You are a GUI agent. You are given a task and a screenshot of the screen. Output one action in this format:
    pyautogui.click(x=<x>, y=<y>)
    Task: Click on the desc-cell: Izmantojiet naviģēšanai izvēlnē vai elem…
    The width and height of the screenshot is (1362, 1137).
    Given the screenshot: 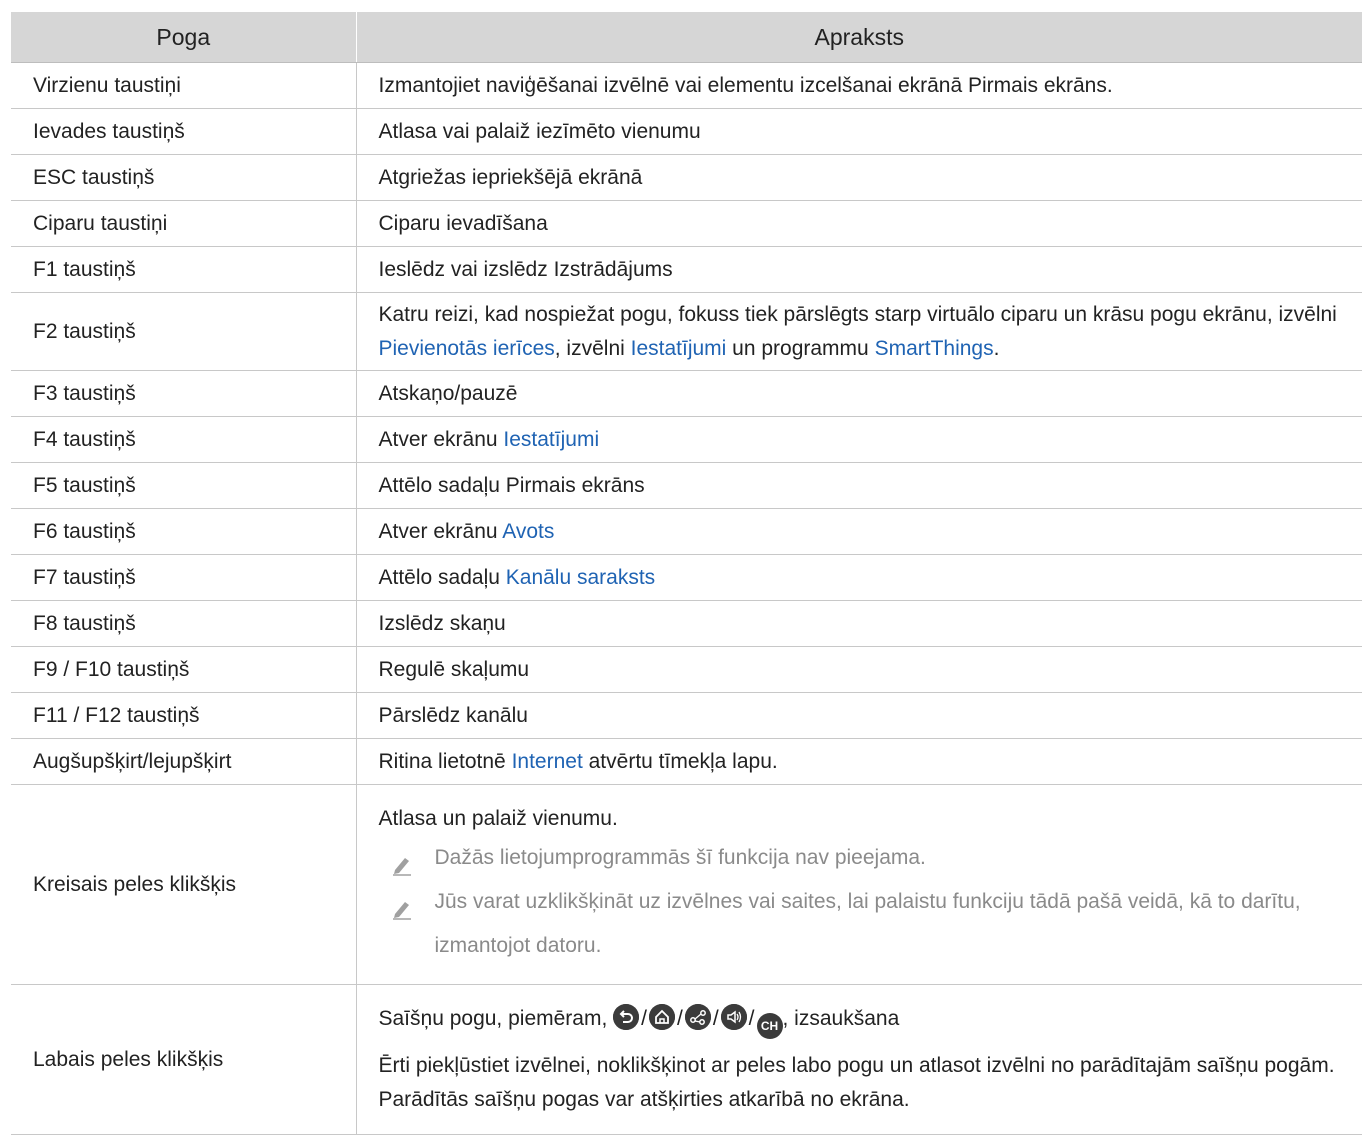 What is the action you would take?
    pyautogui.click(x=858, y=85)
    